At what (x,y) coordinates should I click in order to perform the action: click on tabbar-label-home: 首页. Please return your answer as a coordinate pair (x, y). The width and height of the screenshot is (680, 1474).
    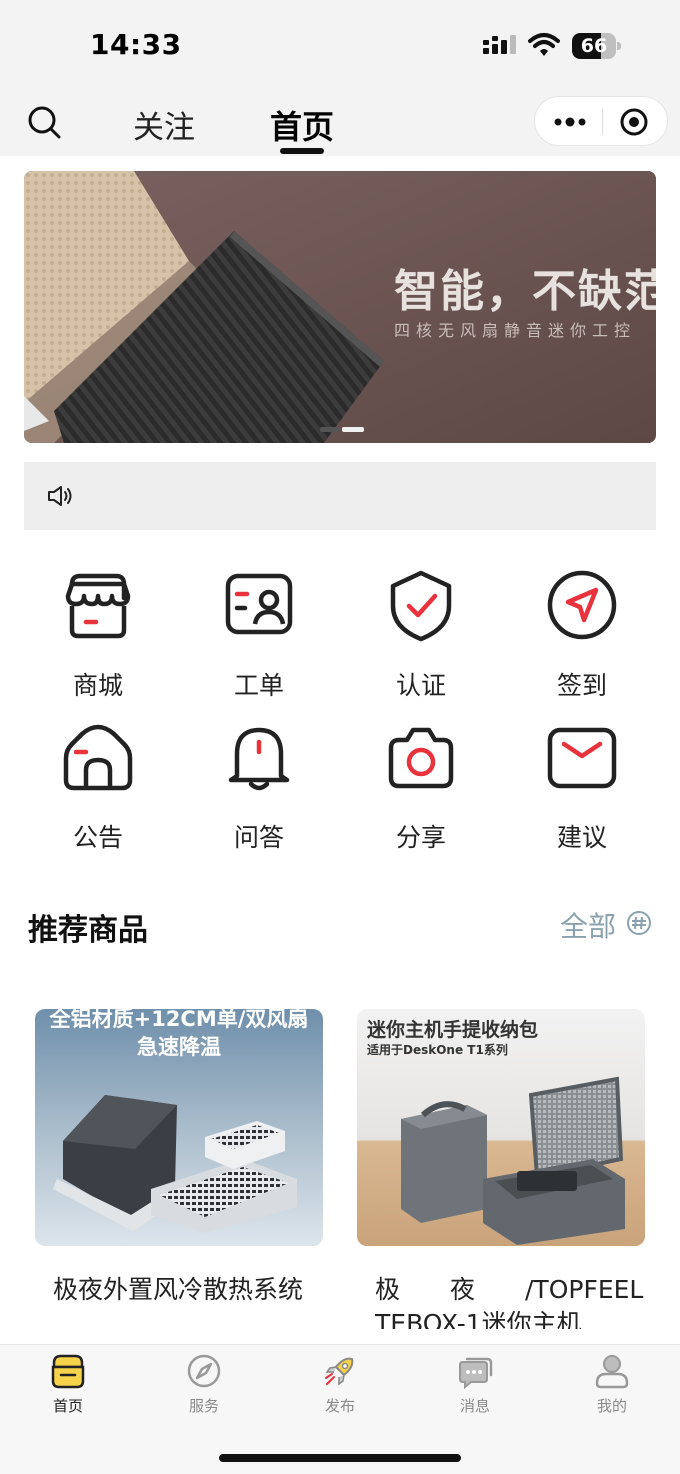
    Looking at the image, I should click on (67, 1406).